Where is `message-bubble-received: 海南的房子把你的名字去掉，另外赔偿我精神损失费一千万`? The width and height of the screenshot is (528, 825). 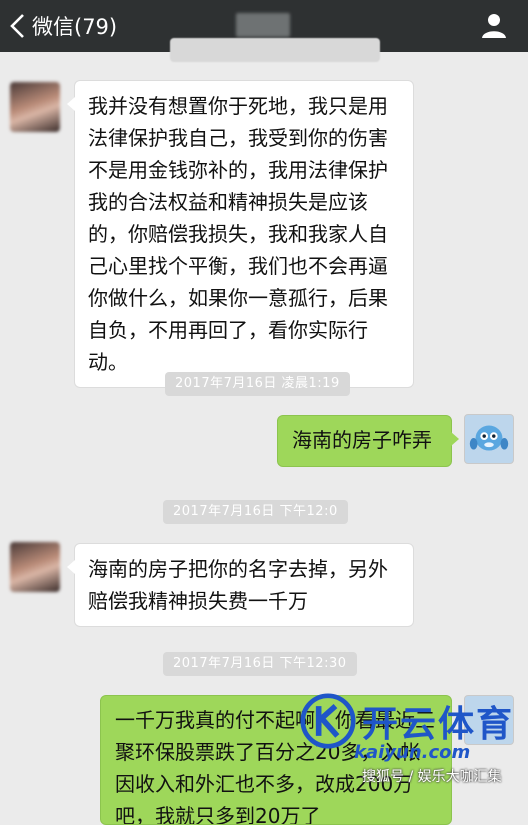 message-bubble-received: 海南的房子把你的名字去掉，另外赔偿我精神损失费一千万 is located at coordinates (240, 585).